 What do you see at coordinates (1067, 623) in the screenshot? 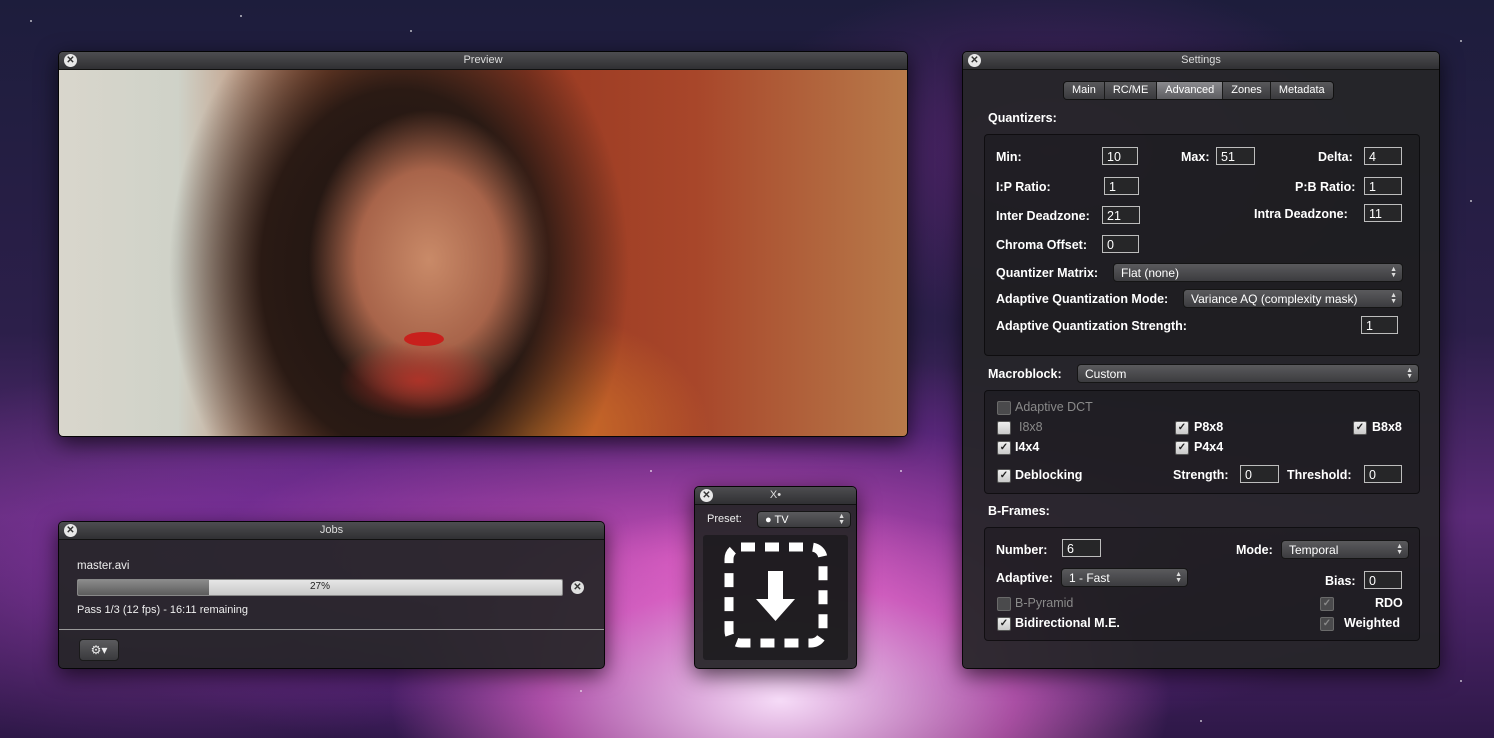
I see `bidirectional-me-label: Bidirectional M.E.` at bounding box center [1067, 623].